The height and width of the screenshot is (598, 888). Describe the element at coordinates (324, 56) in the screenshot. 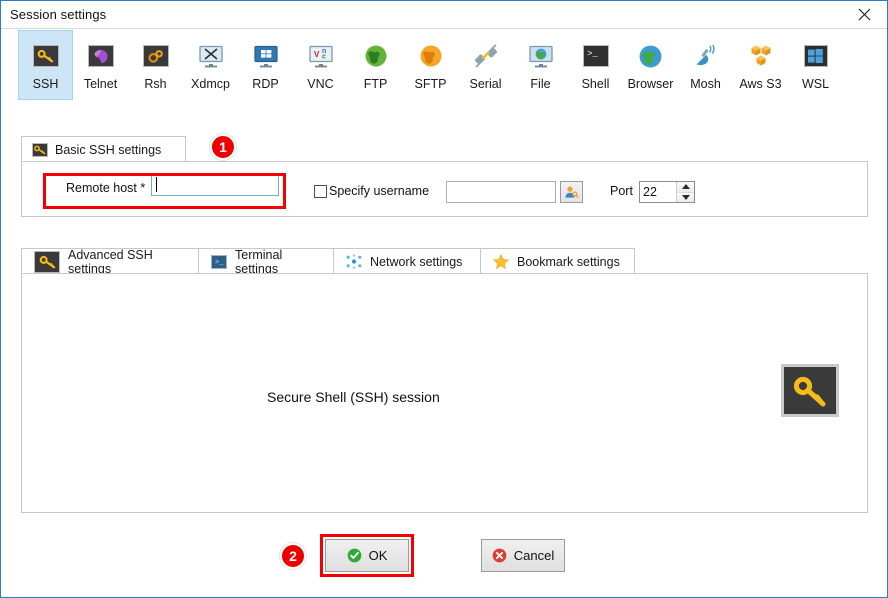

I see `svg-text: c` at that location.